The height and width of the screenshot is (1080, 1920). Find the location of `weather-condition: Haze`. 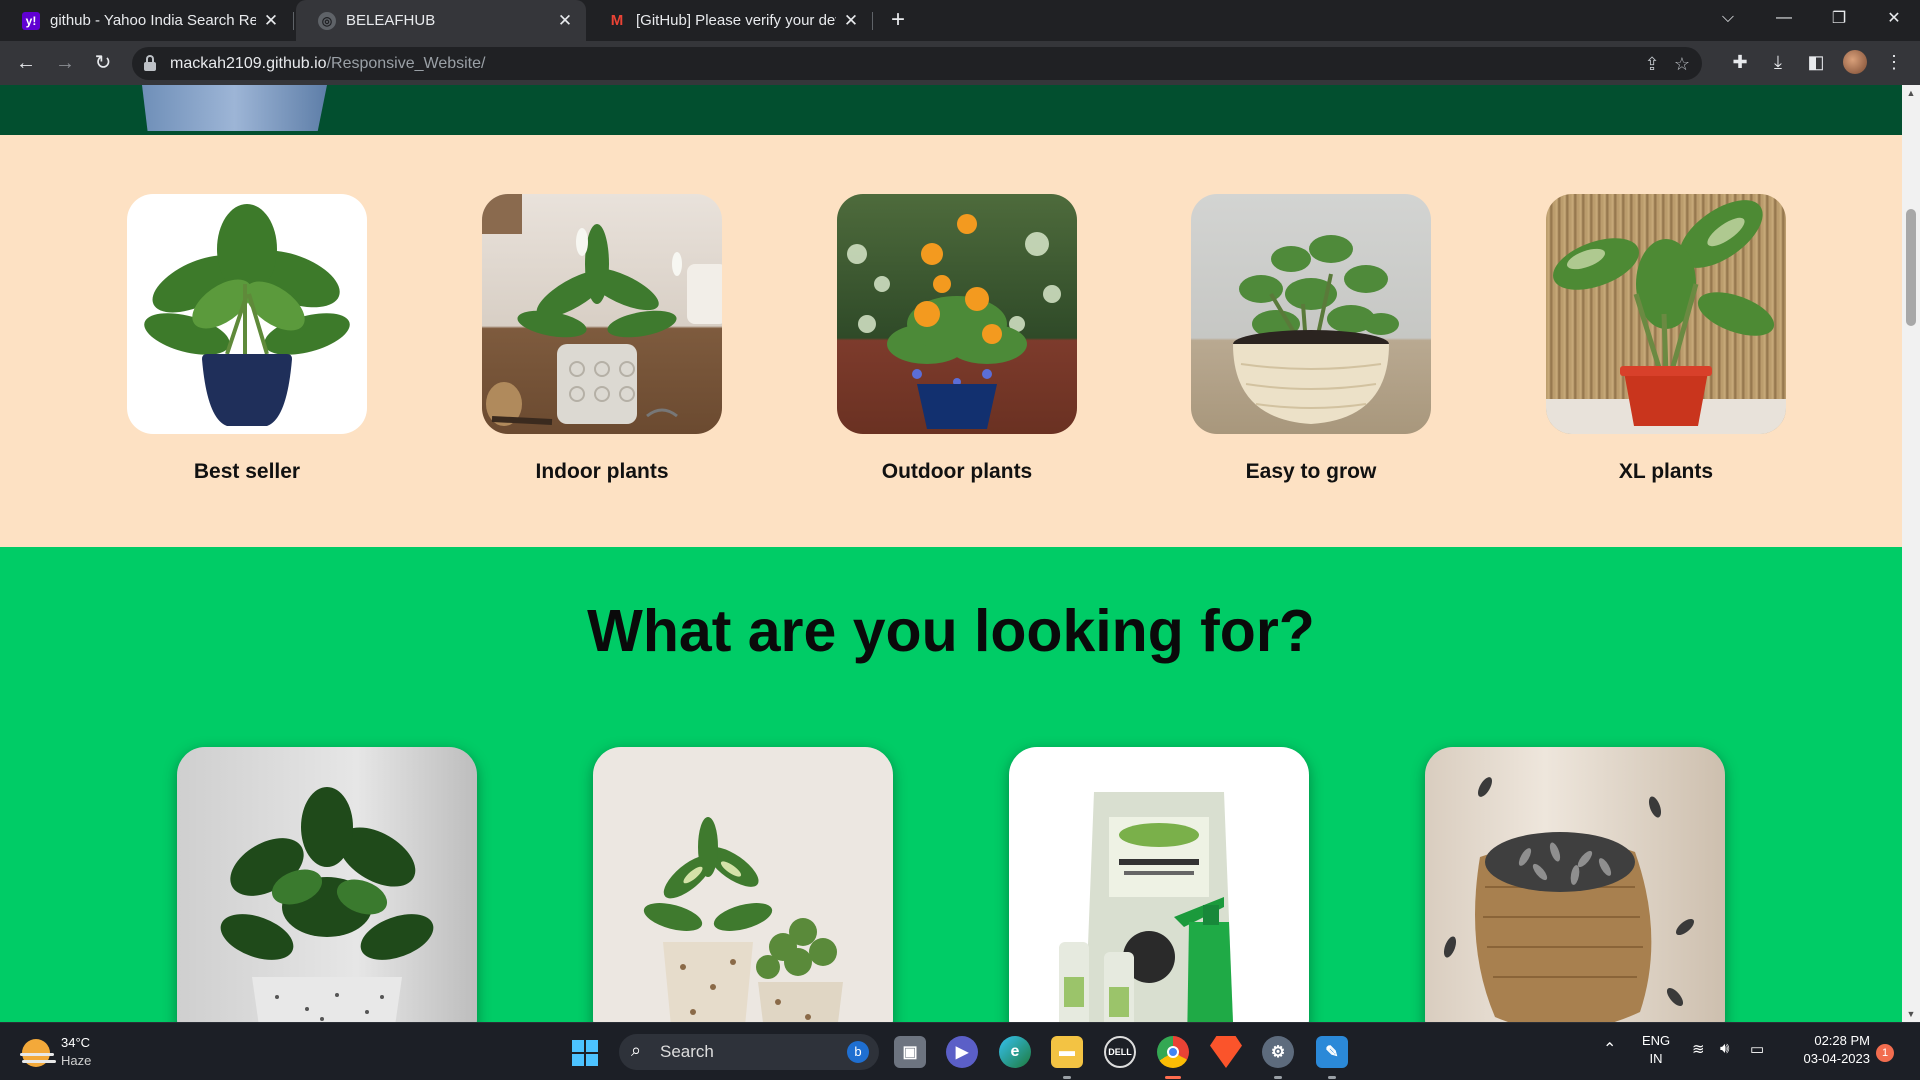

weather-condition: Haze is located at coordinates (76, 1060).